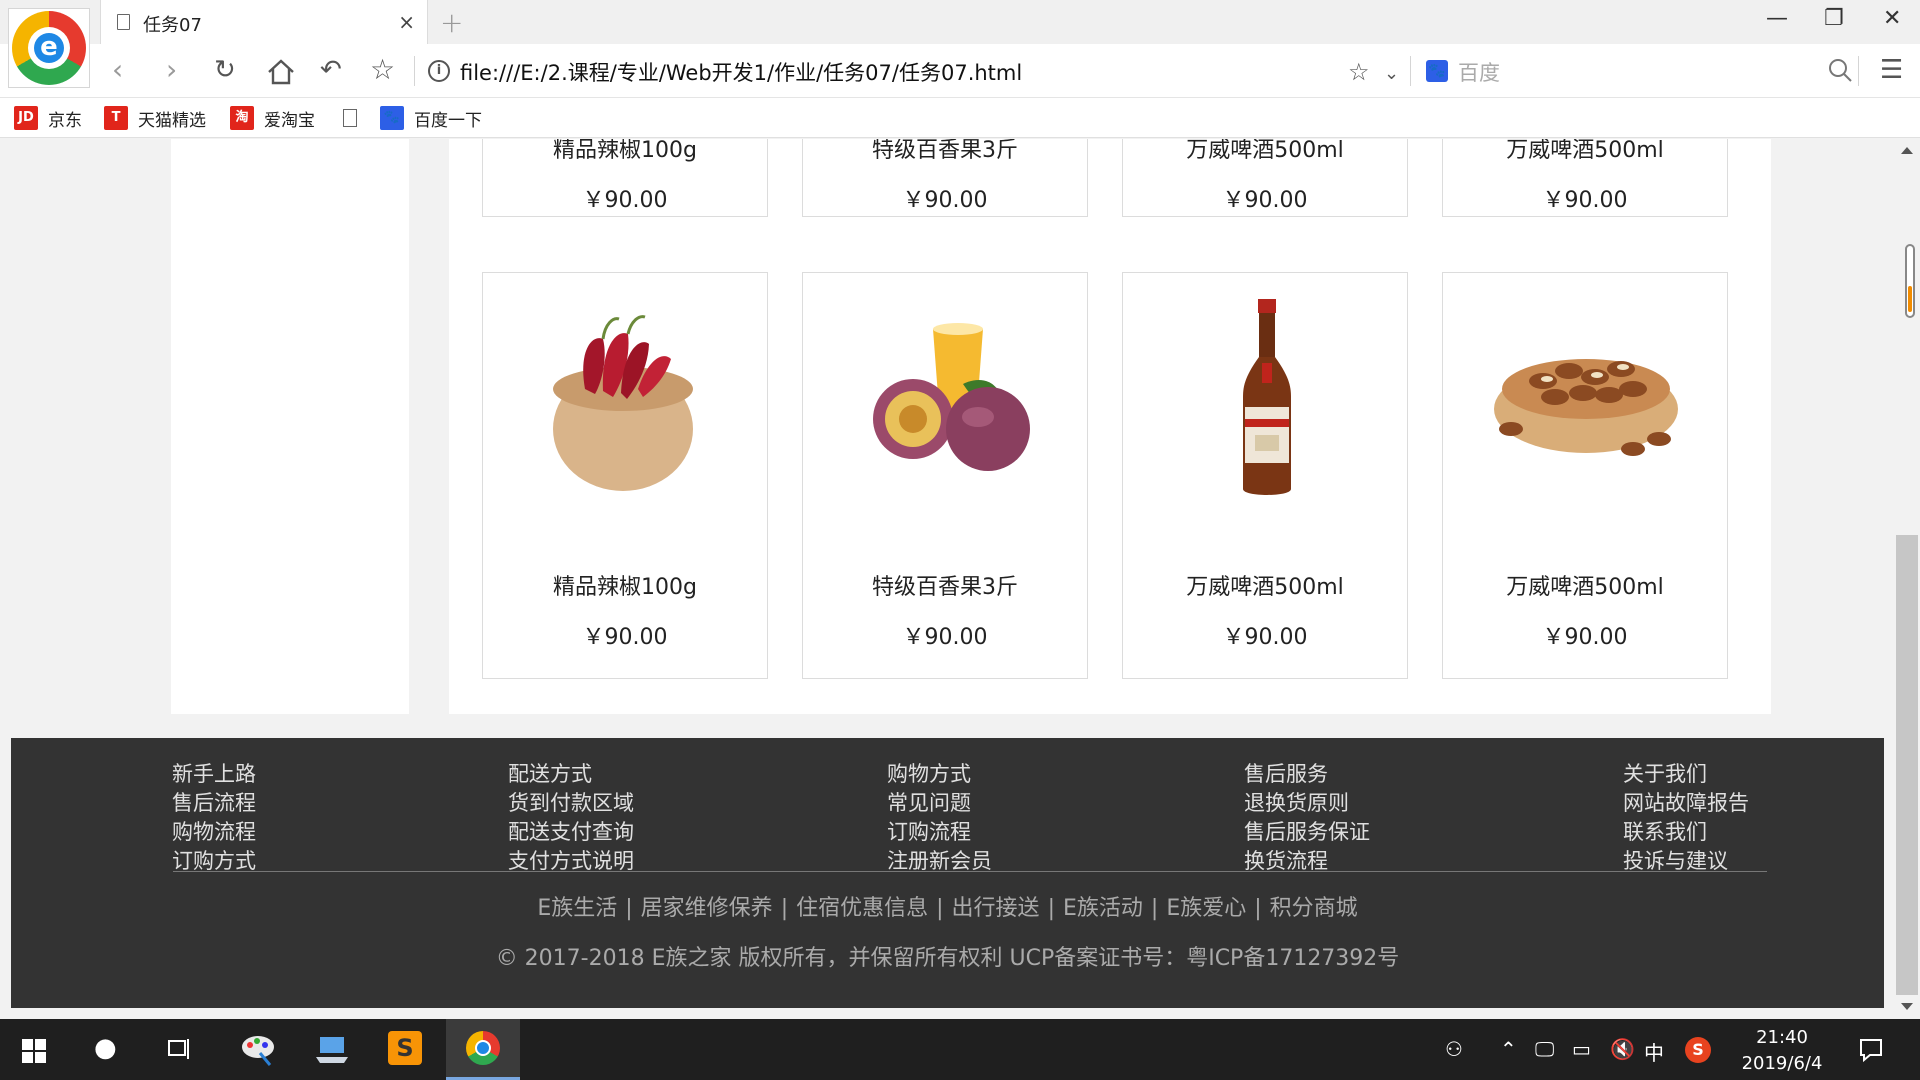 The height and width of the screenshot is (1080, 1920). What do you see at coordinates (1622, 1049) in the screenshot?
I see `volume-muted-icon: 🔇` at bounding box center [1622, 1049].